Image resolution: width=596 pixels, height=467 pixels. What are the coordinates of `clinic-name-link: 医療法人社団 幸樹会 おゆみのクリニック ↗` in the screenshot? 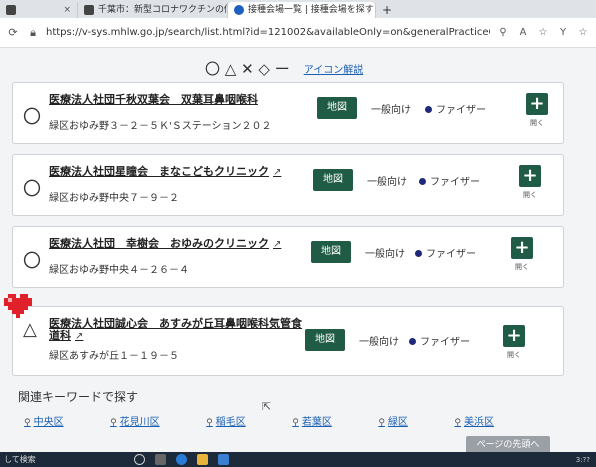 It's located at (165, 243).